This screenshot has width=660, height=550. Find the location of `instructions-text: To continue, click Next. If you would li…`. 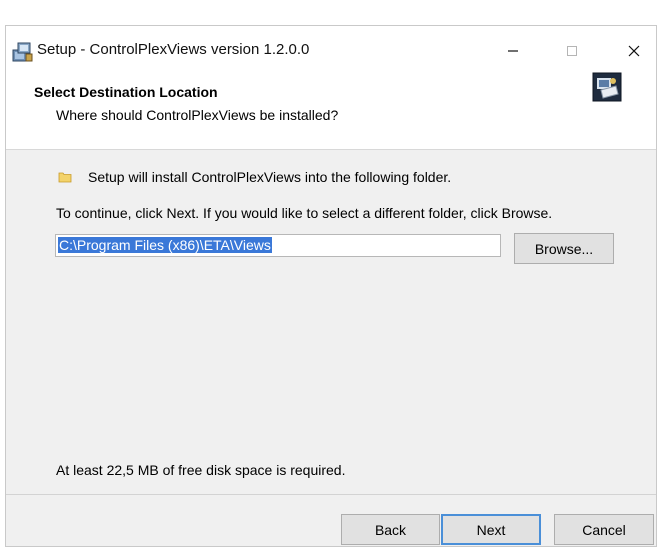

instructions-text: To continue, click Next. If you would li… is located at coordinates (304, 213).